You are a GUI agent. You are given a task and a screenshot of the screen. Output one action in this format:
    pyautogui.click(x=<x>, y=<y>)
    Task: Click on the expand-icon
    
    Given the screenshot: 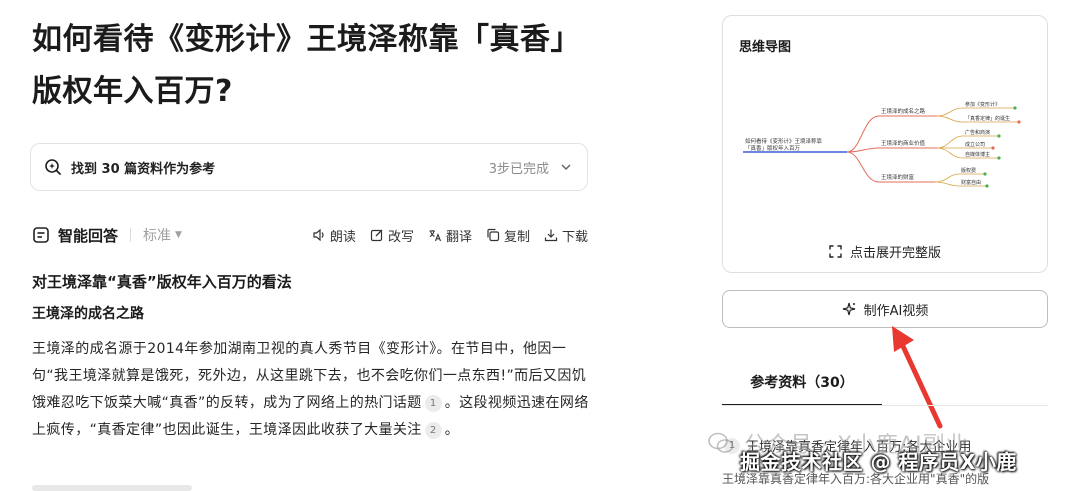 What is the action you would take?
    pyautogui.click(x=835, y=251)
    